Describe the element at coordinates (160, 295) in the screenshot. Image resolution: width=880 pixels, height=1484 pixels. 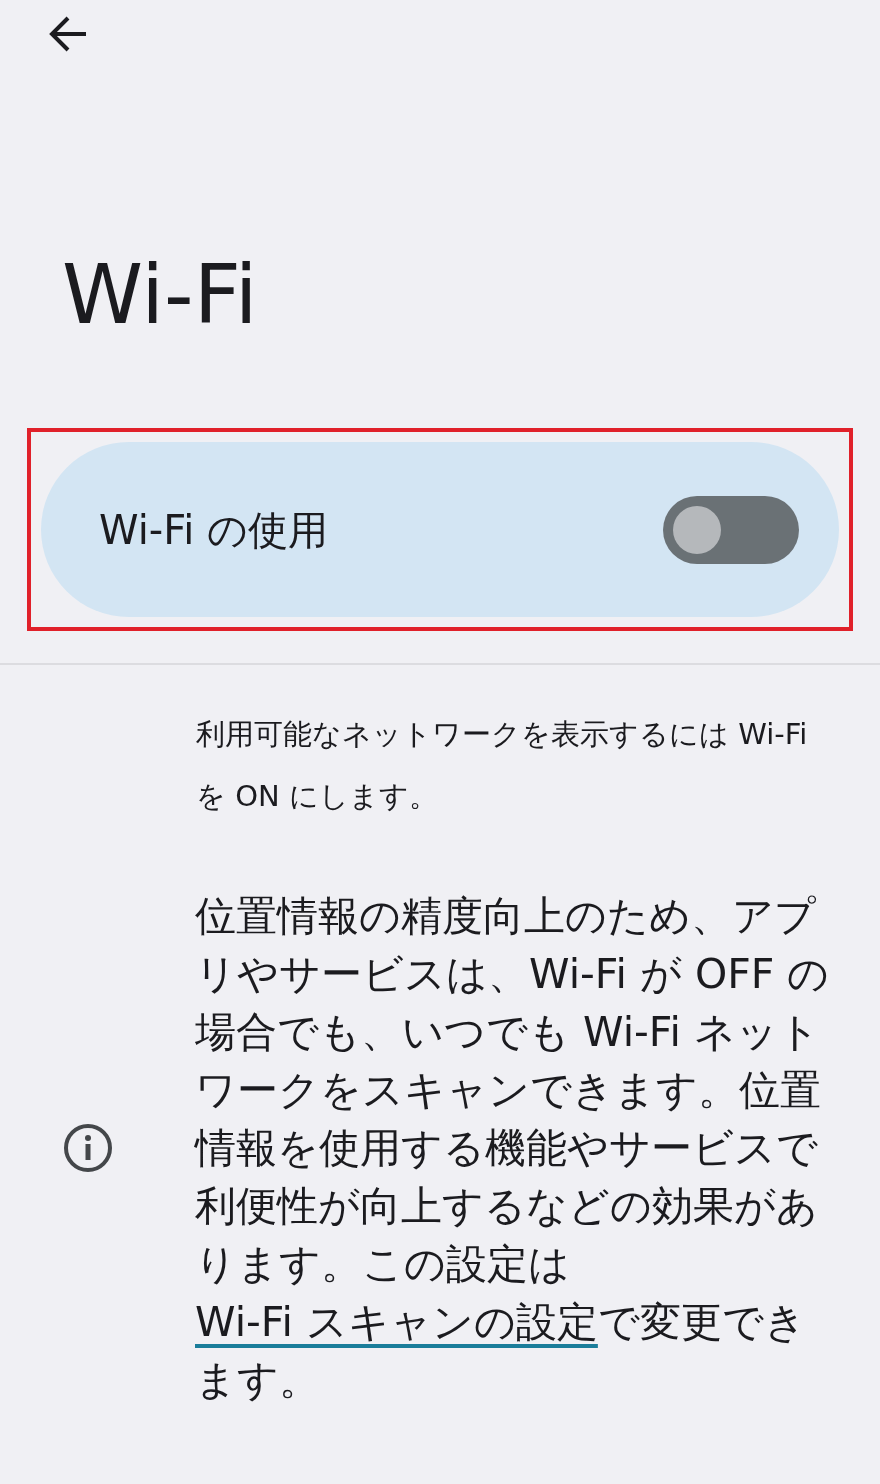
I see `page-title: Wi-Fi` at that location.